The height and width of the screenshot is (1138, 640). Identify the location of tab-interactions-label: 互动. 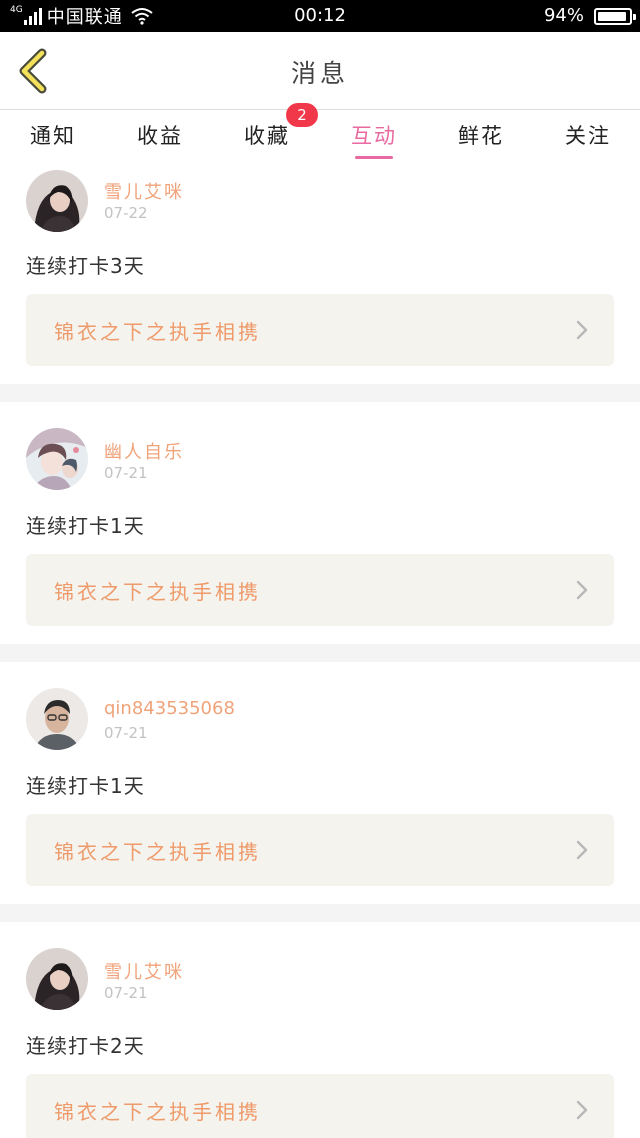
(374, 136).